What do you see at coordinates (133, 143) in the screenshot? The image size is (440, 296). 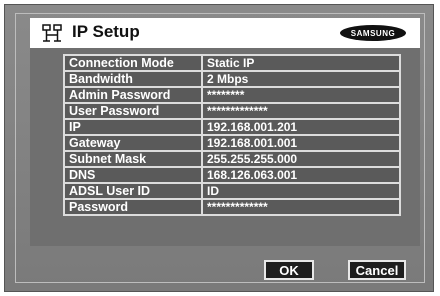 I see `setting-label: Gateway` at bounding box center [133, 143].